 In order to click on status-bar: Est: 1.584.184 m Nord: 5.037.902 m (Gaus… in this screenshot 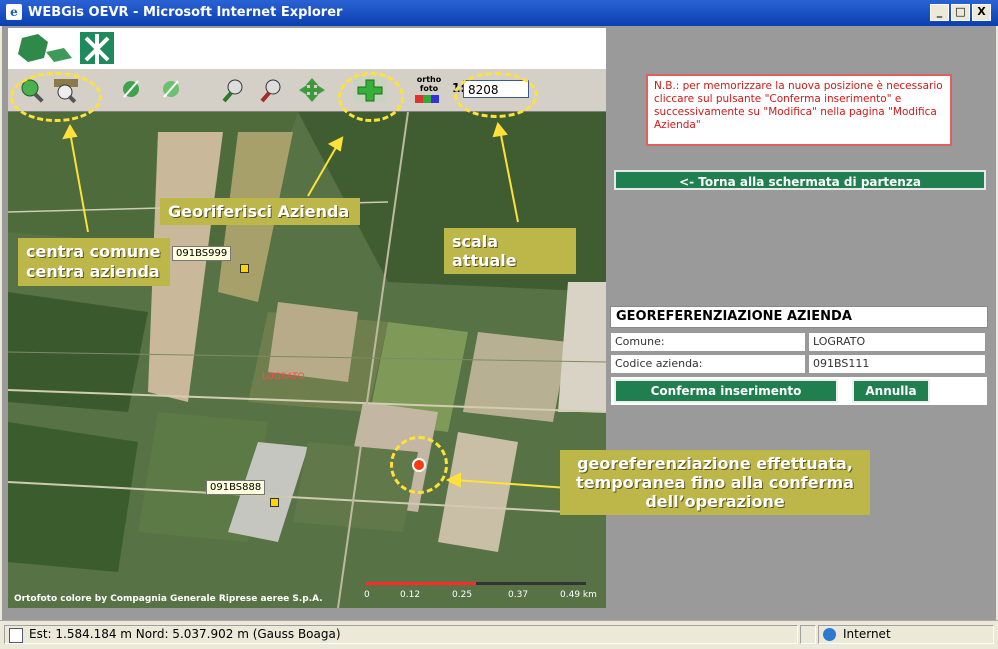, I will do `click(499, 634)`.